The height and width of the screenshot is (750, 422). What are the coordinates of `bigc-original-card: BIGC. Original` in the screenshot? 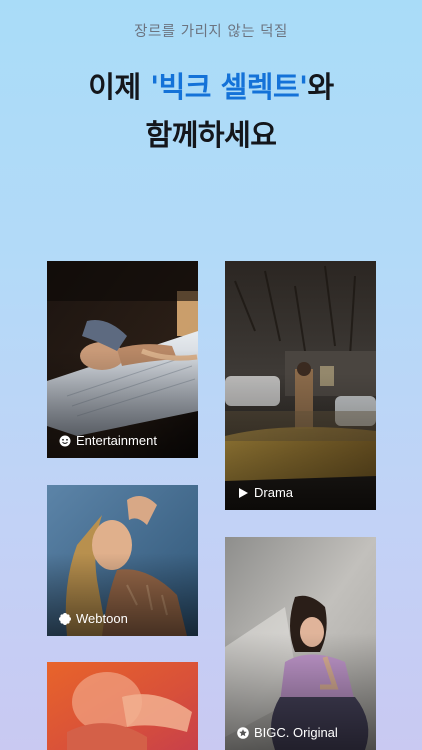 It's located at (300, 643).